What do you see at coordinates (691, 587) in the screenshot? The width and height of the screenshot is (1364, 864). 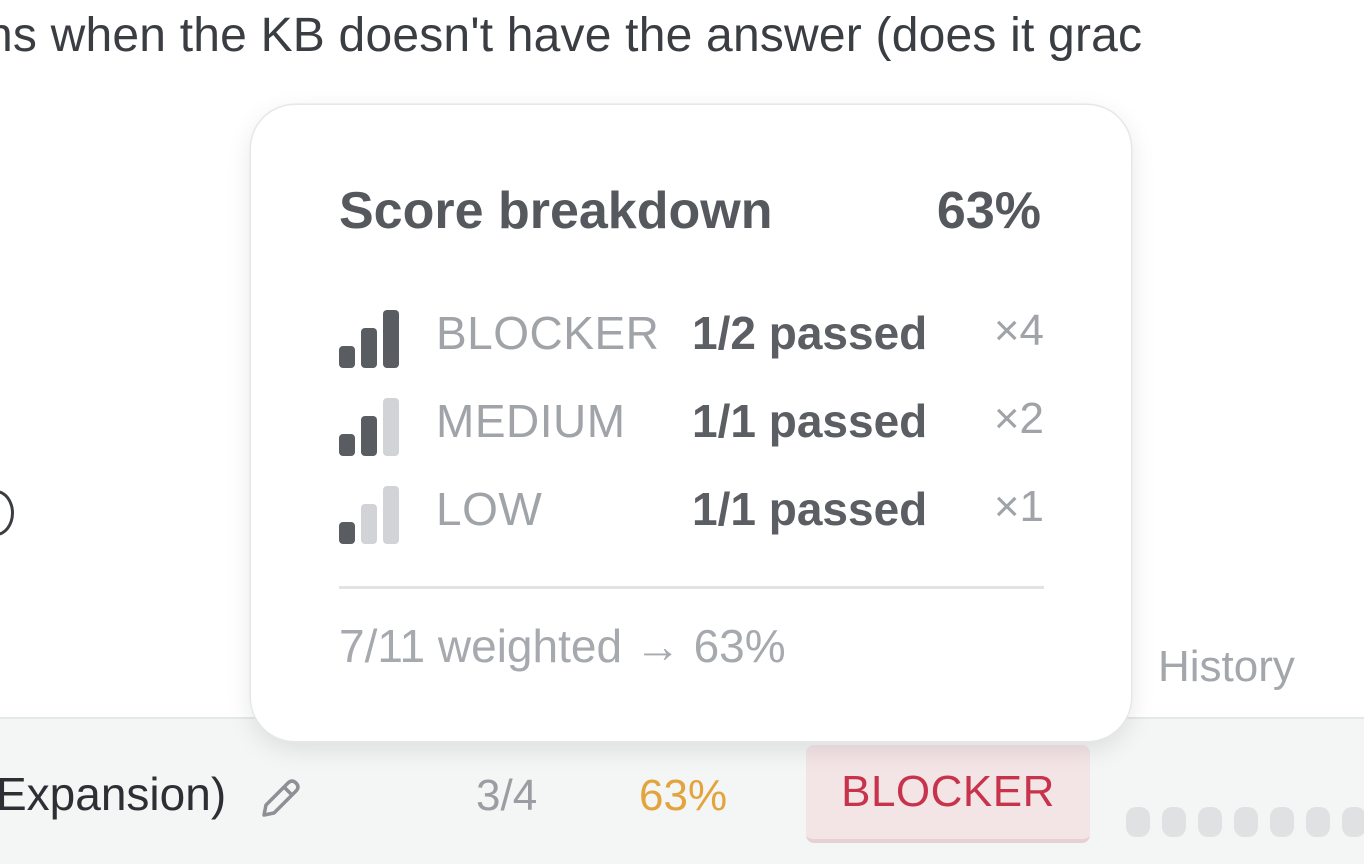 I see `popover-divider` at bounding box center [691, 587].